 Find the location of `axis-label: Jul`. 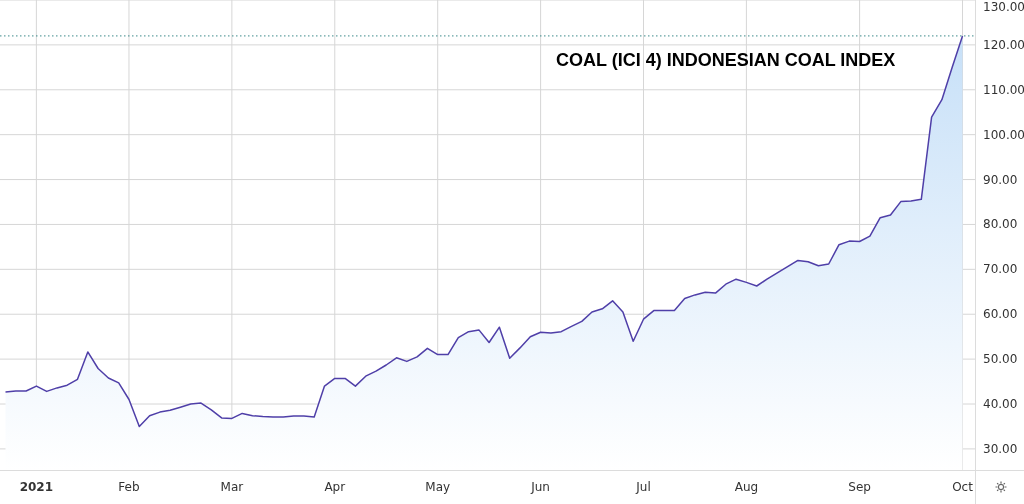

axis-label: Jul is located at coordinates (643, 487).